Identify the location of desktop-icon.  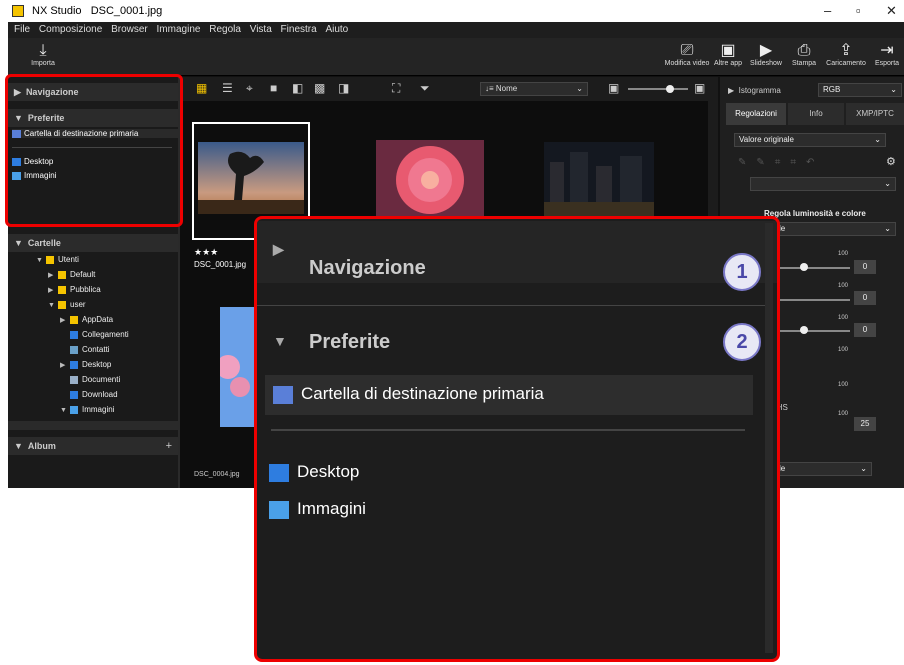
(279, 472).